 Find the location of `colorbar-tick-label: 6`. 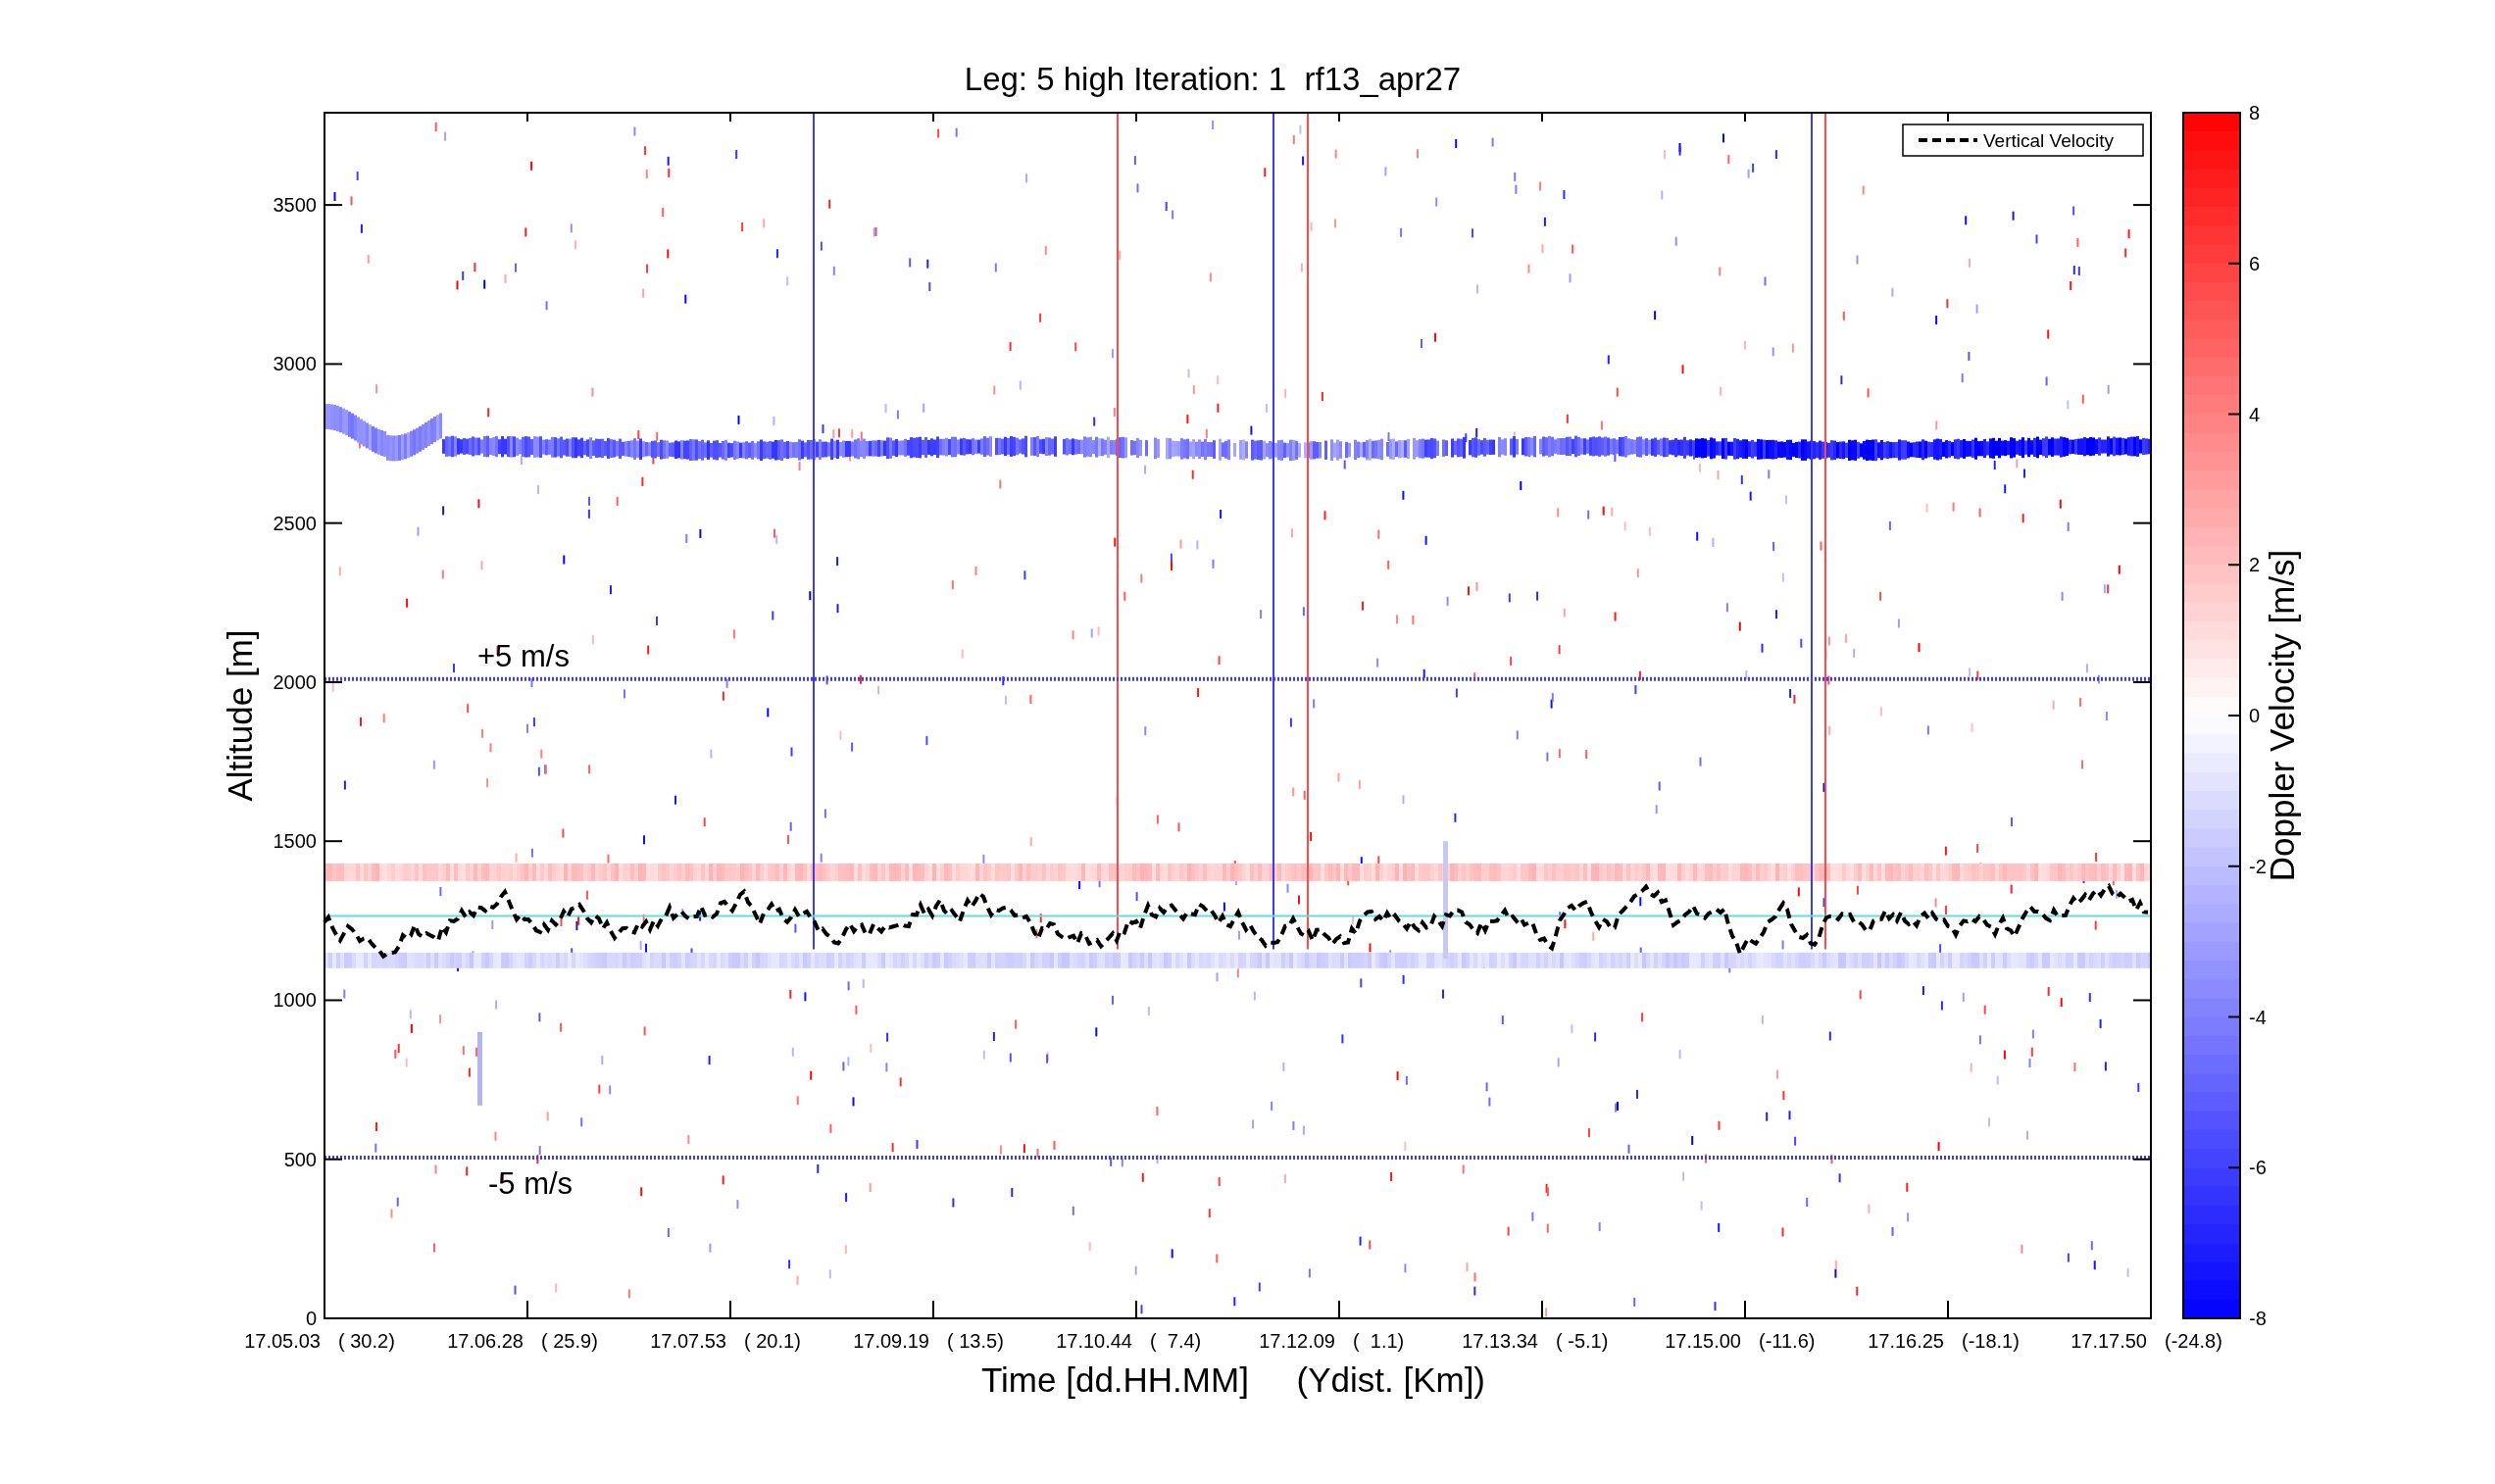

colorbar-tick-label: 6 is located at coordinates (2255, 263).